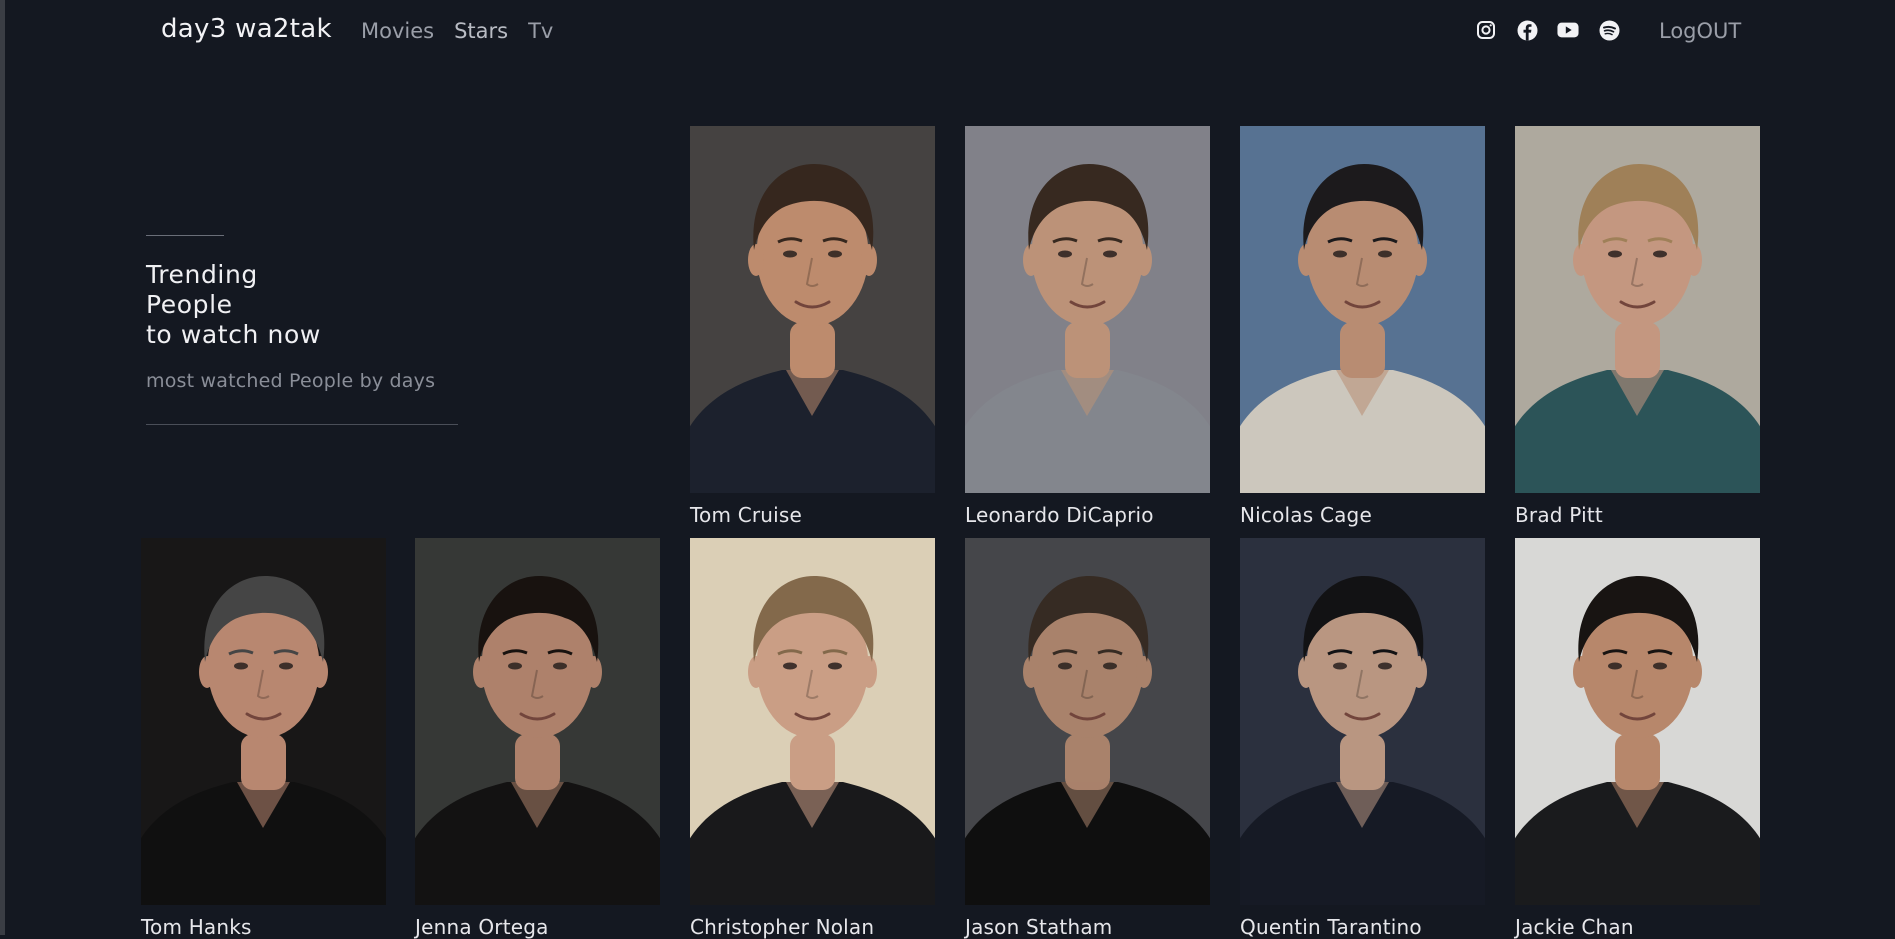 The height and width of the screenshot is (939, 1895). What do you see at coordinates (540, 31) in the screenshot?
I see `nav-link-tv: Tv` at bounding box center [540, 31].